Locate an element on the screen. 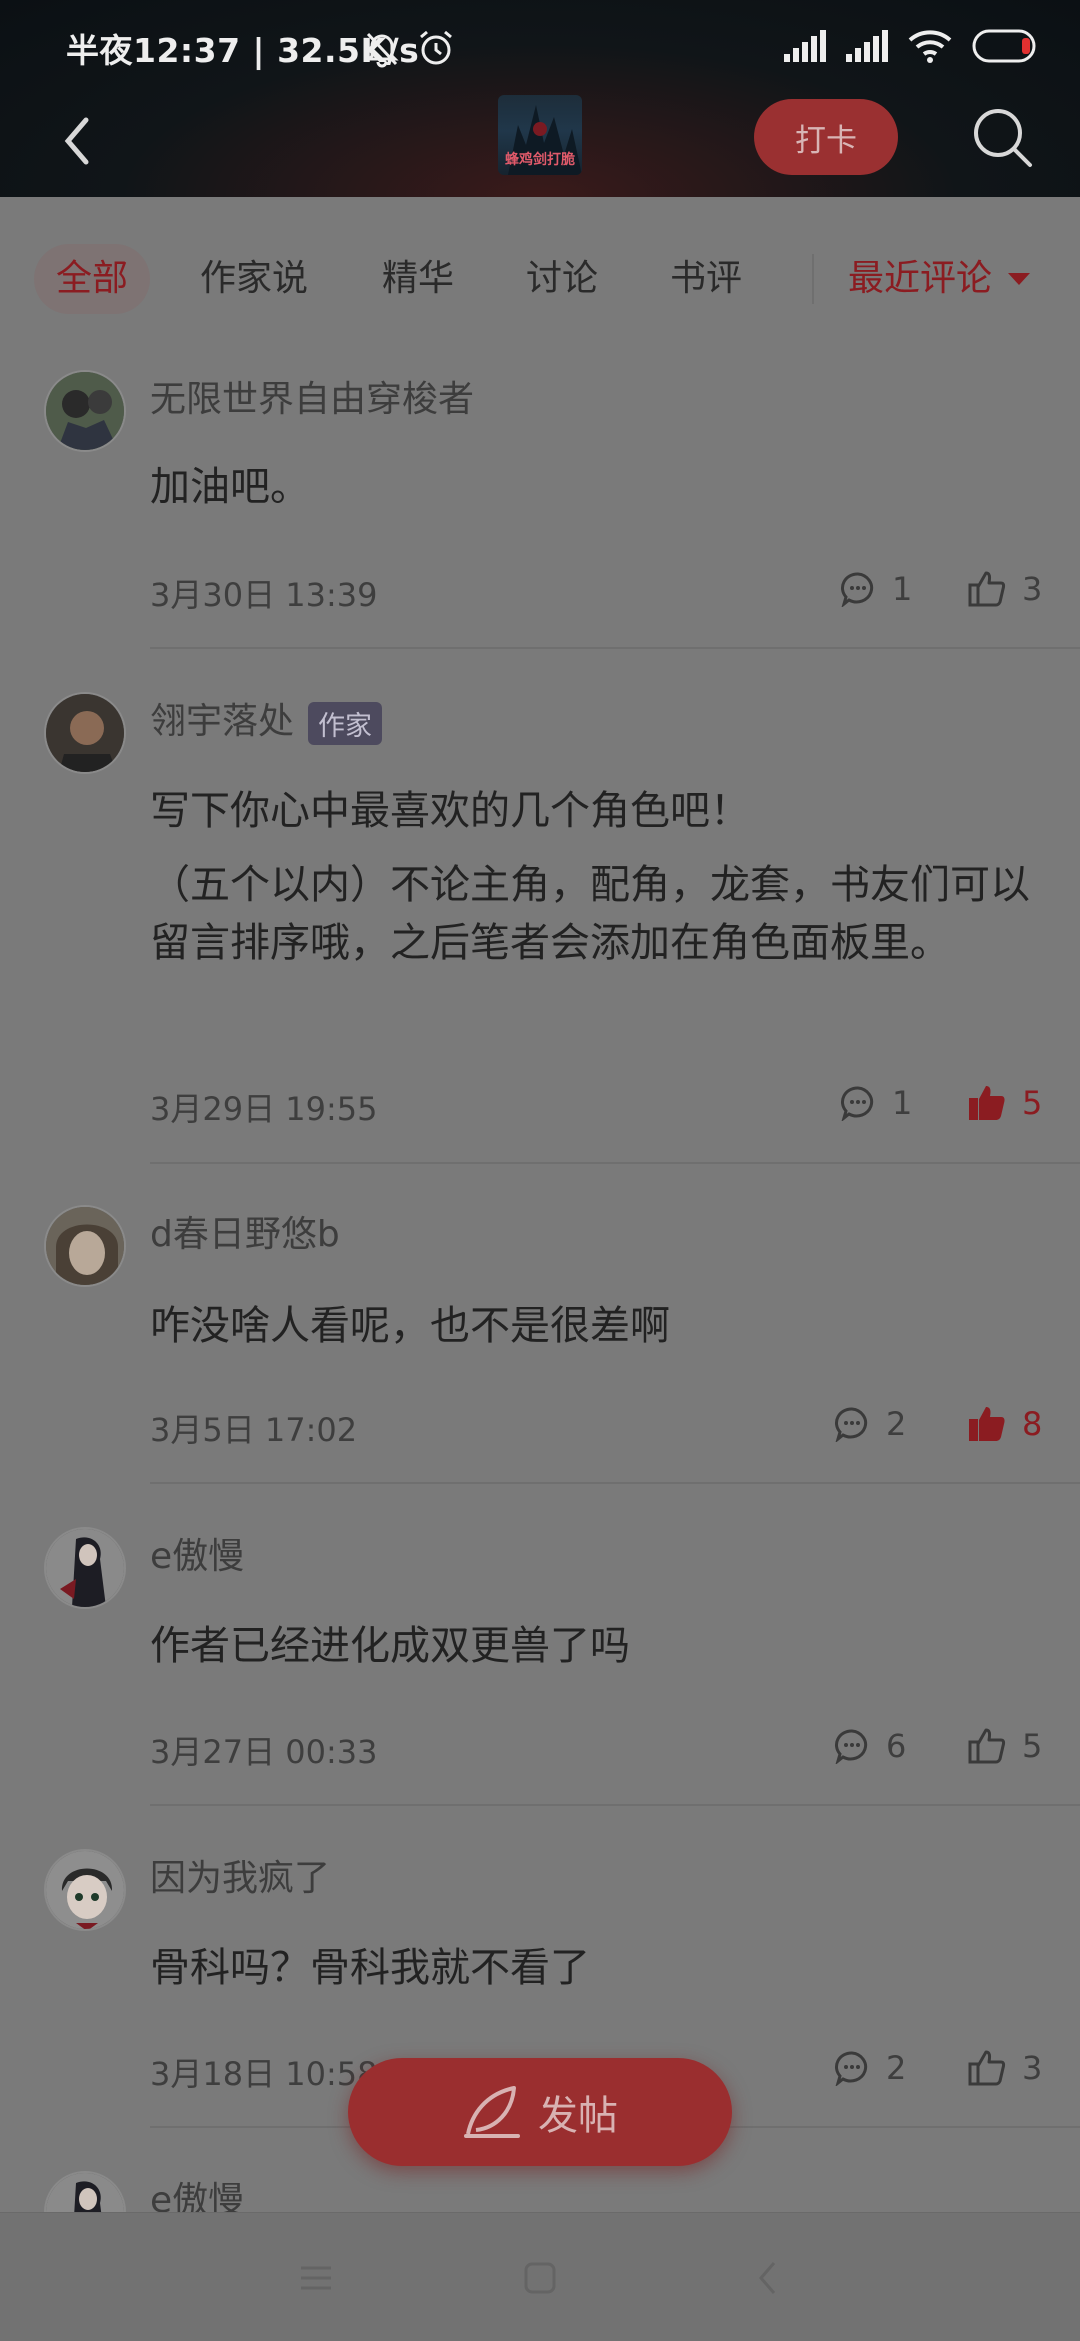 The width and height of the screenshot is (1080, 2341). system-back-button is located at coordinates (768, 2278).